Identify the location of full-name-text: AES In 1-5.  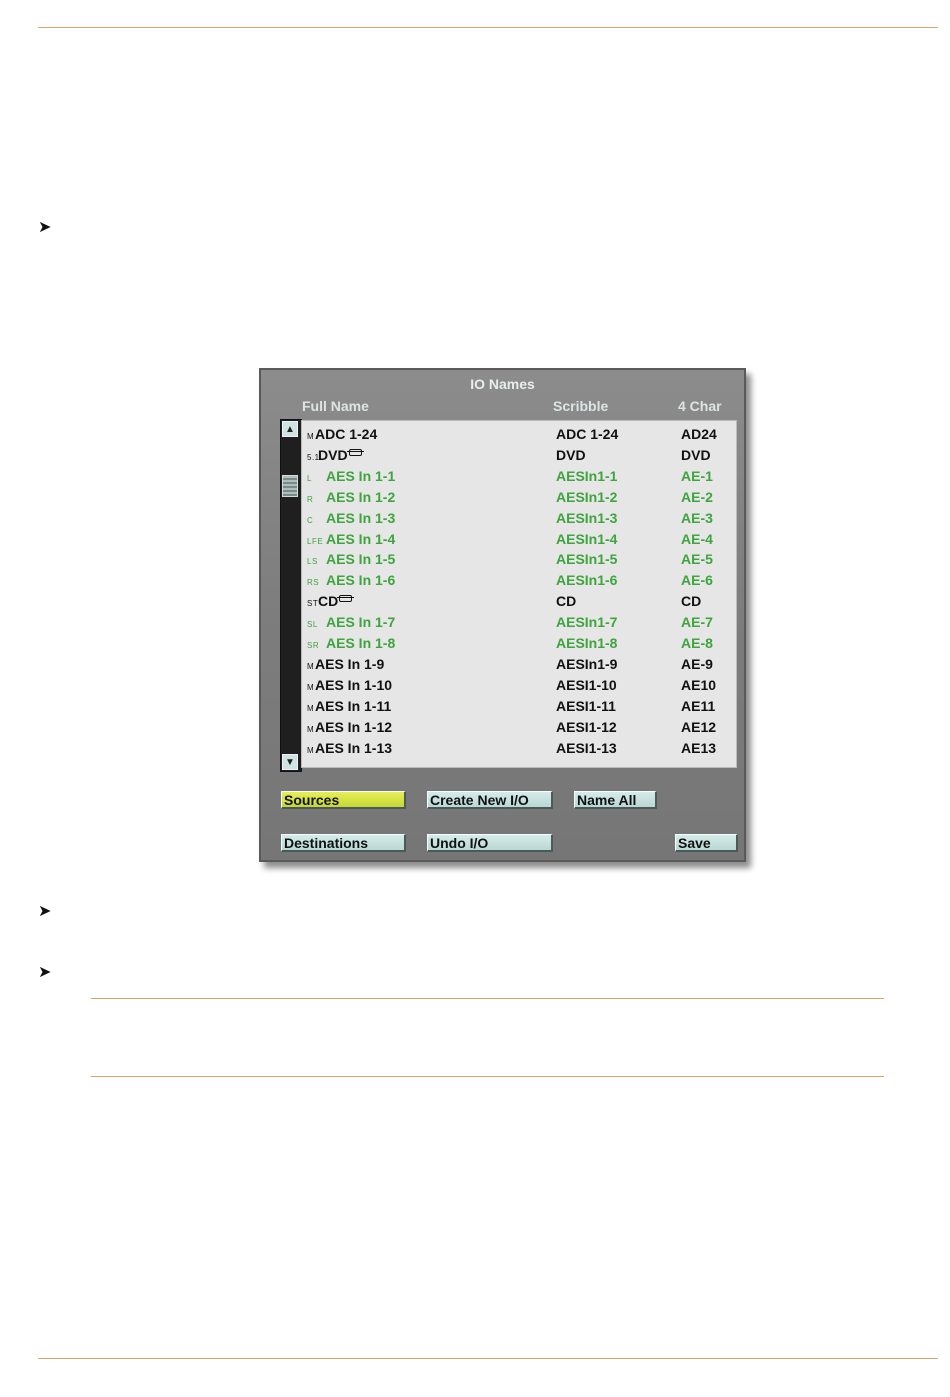
(361, 559).